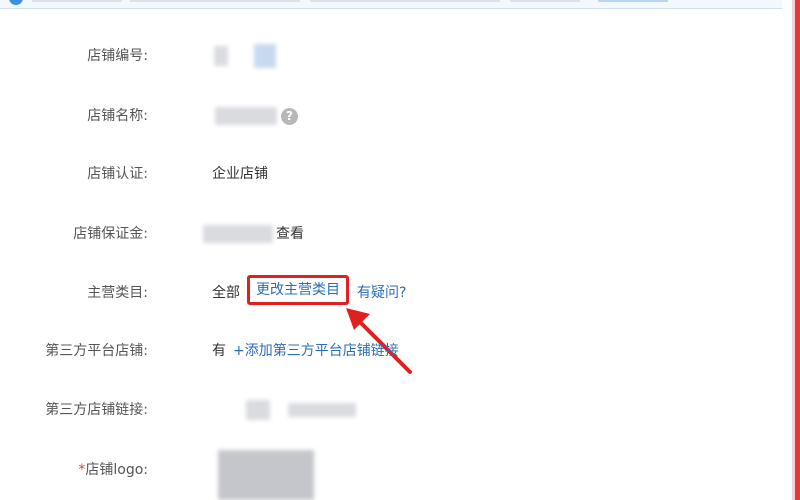 This screenshot has height=500, width=800. Describe the element at coordinates (298, 290) in the screenshot. I see `change-category-button: 更改主营类目` at that location.